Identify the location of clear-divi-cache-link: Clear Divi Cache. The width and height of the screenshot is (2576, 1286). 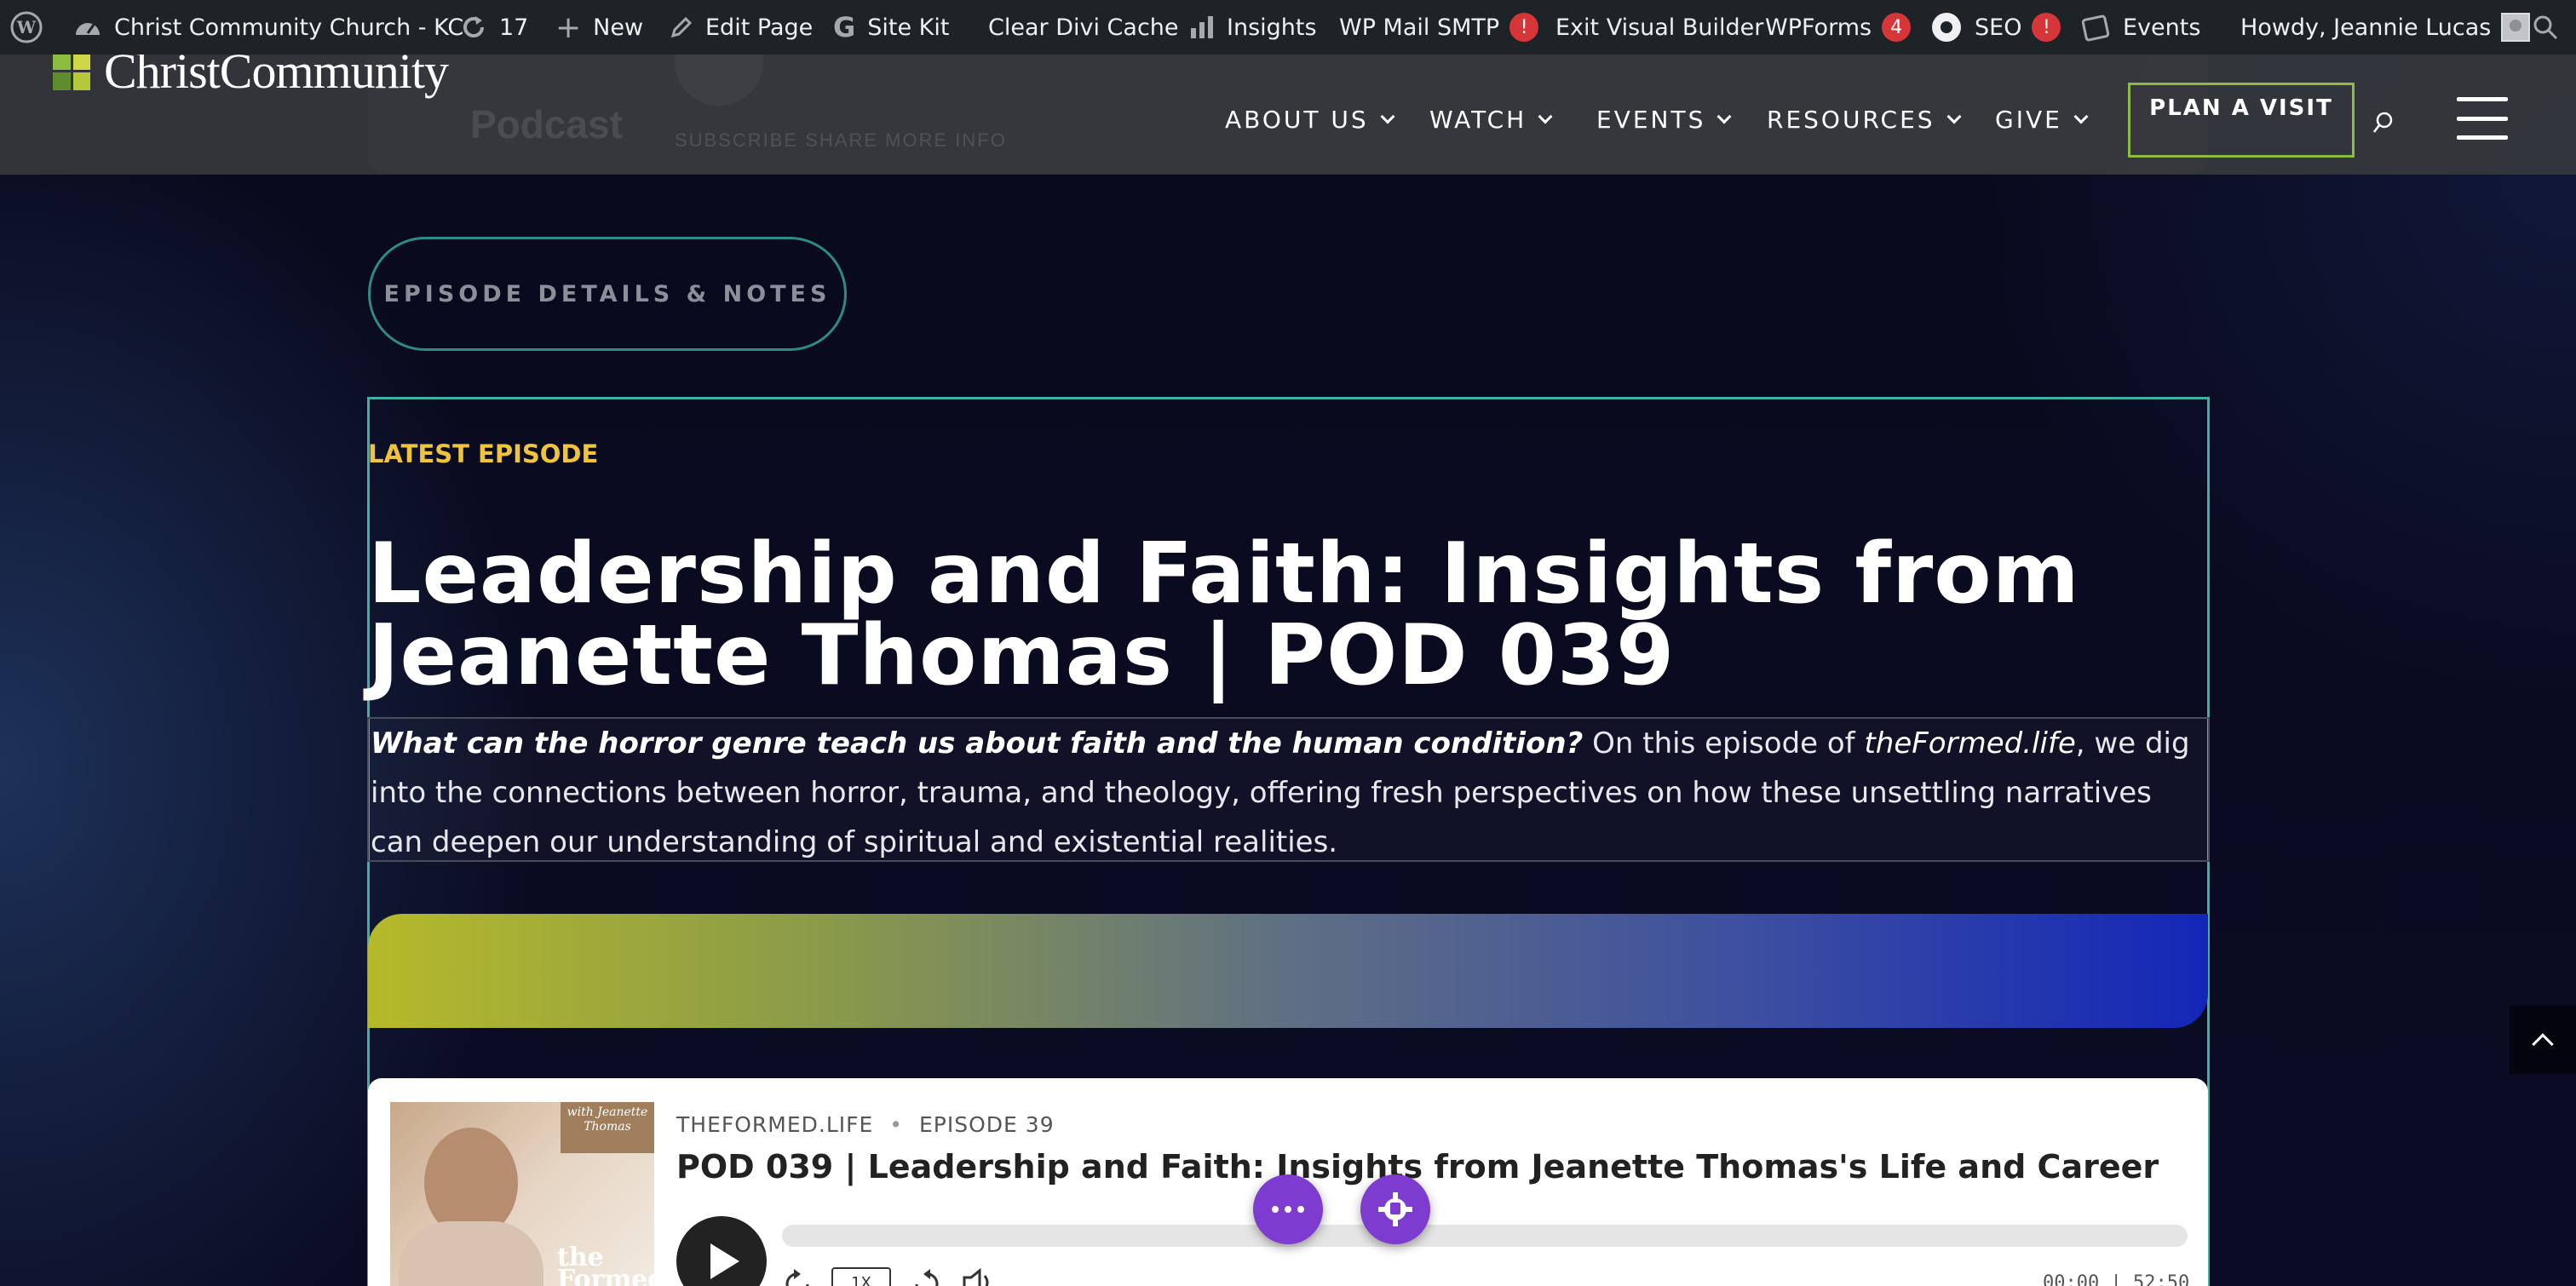
(1083, 27).